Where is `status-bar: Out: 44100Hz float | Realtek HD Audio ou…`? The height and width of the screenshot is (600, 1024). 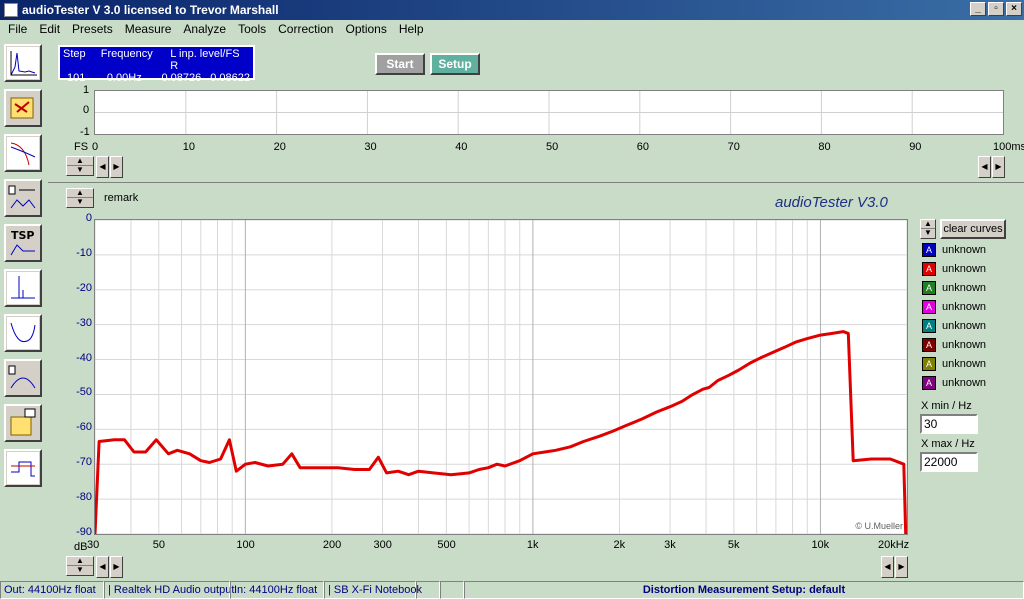 status-bar: Out: 44100Hz float | Realtek HD Audio ou… is located at coordinates (512, 590).